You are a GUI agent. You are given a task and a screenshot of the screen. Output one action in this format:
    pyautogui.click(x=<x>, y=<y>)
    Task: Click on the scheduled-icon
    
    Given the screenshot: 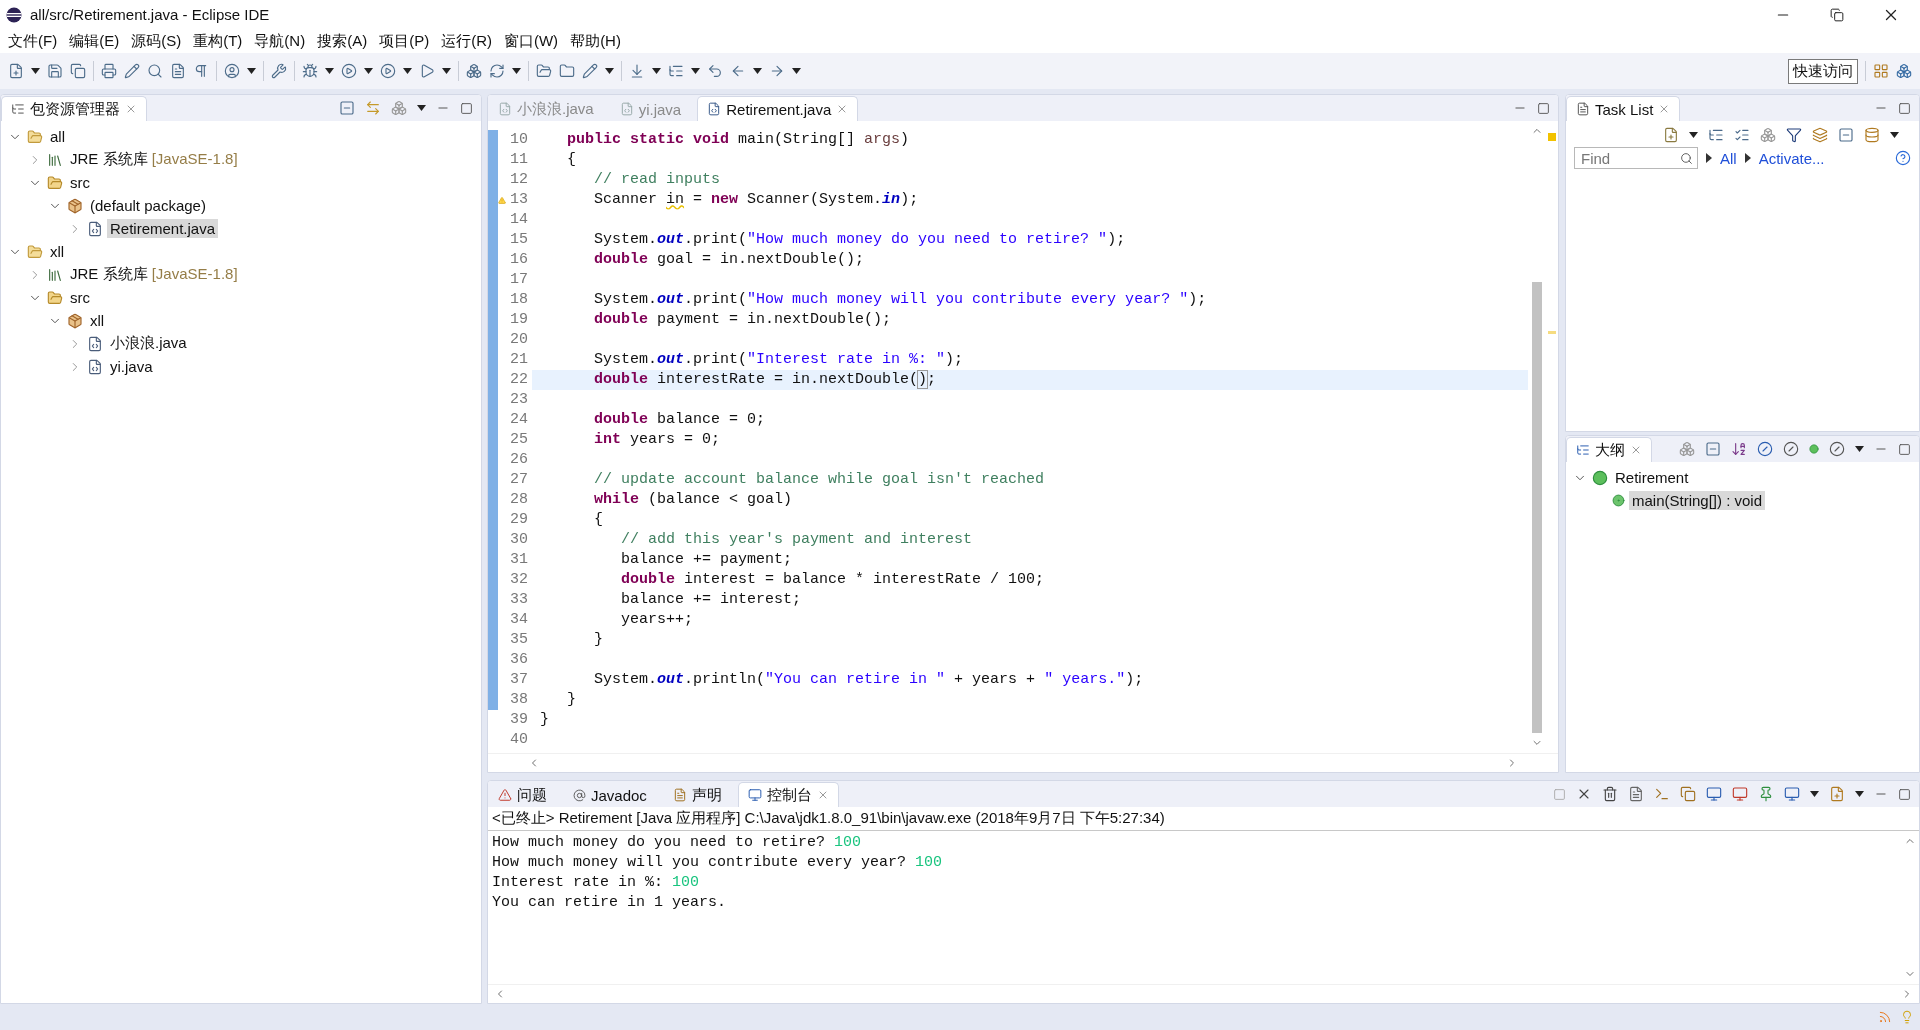 What is the action you would take?
    pyautogui.click(x=1742, y=135)
    